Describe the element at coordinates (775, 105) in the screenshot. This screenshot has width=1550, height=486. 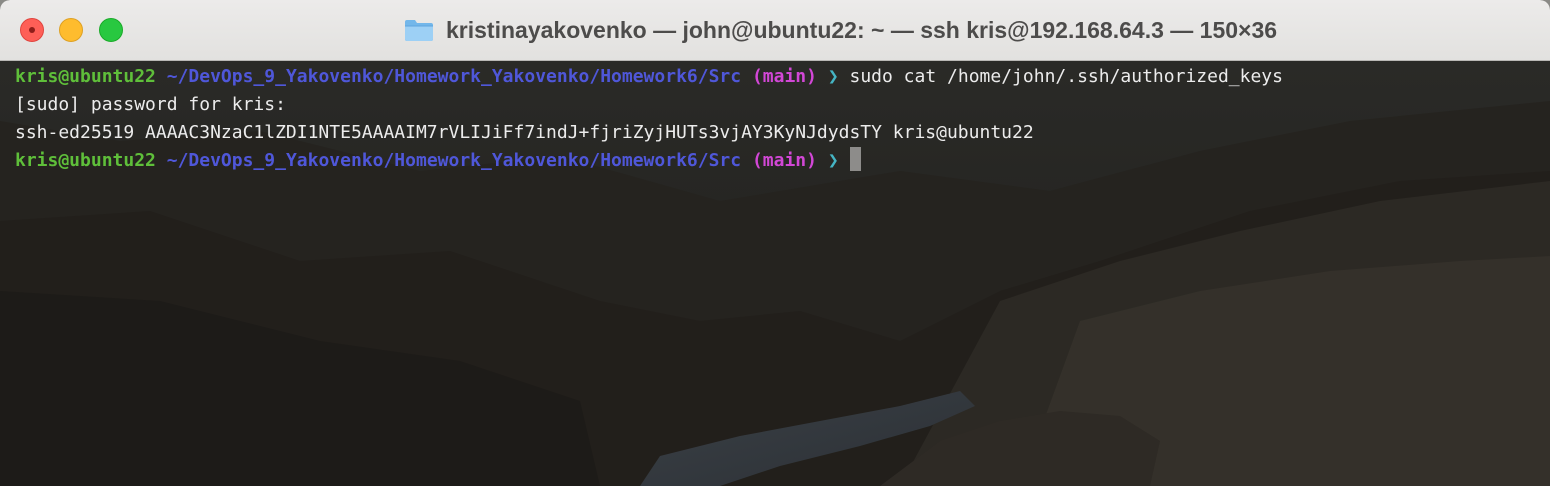
I see `output-line: [sudo] password for kris:` at that location.